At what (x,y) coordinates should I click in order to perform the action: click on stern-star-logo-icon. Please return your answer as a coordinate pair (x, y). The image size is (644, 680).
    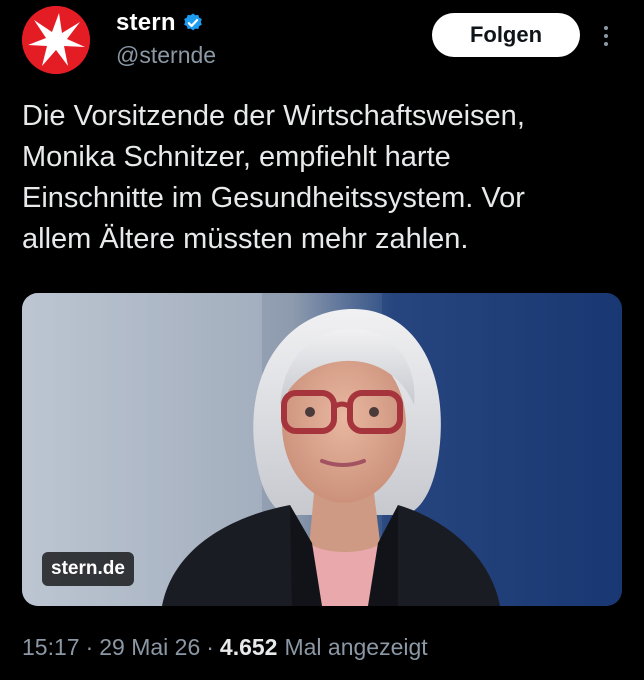
    Looking at the image, I should click on (56, 40).